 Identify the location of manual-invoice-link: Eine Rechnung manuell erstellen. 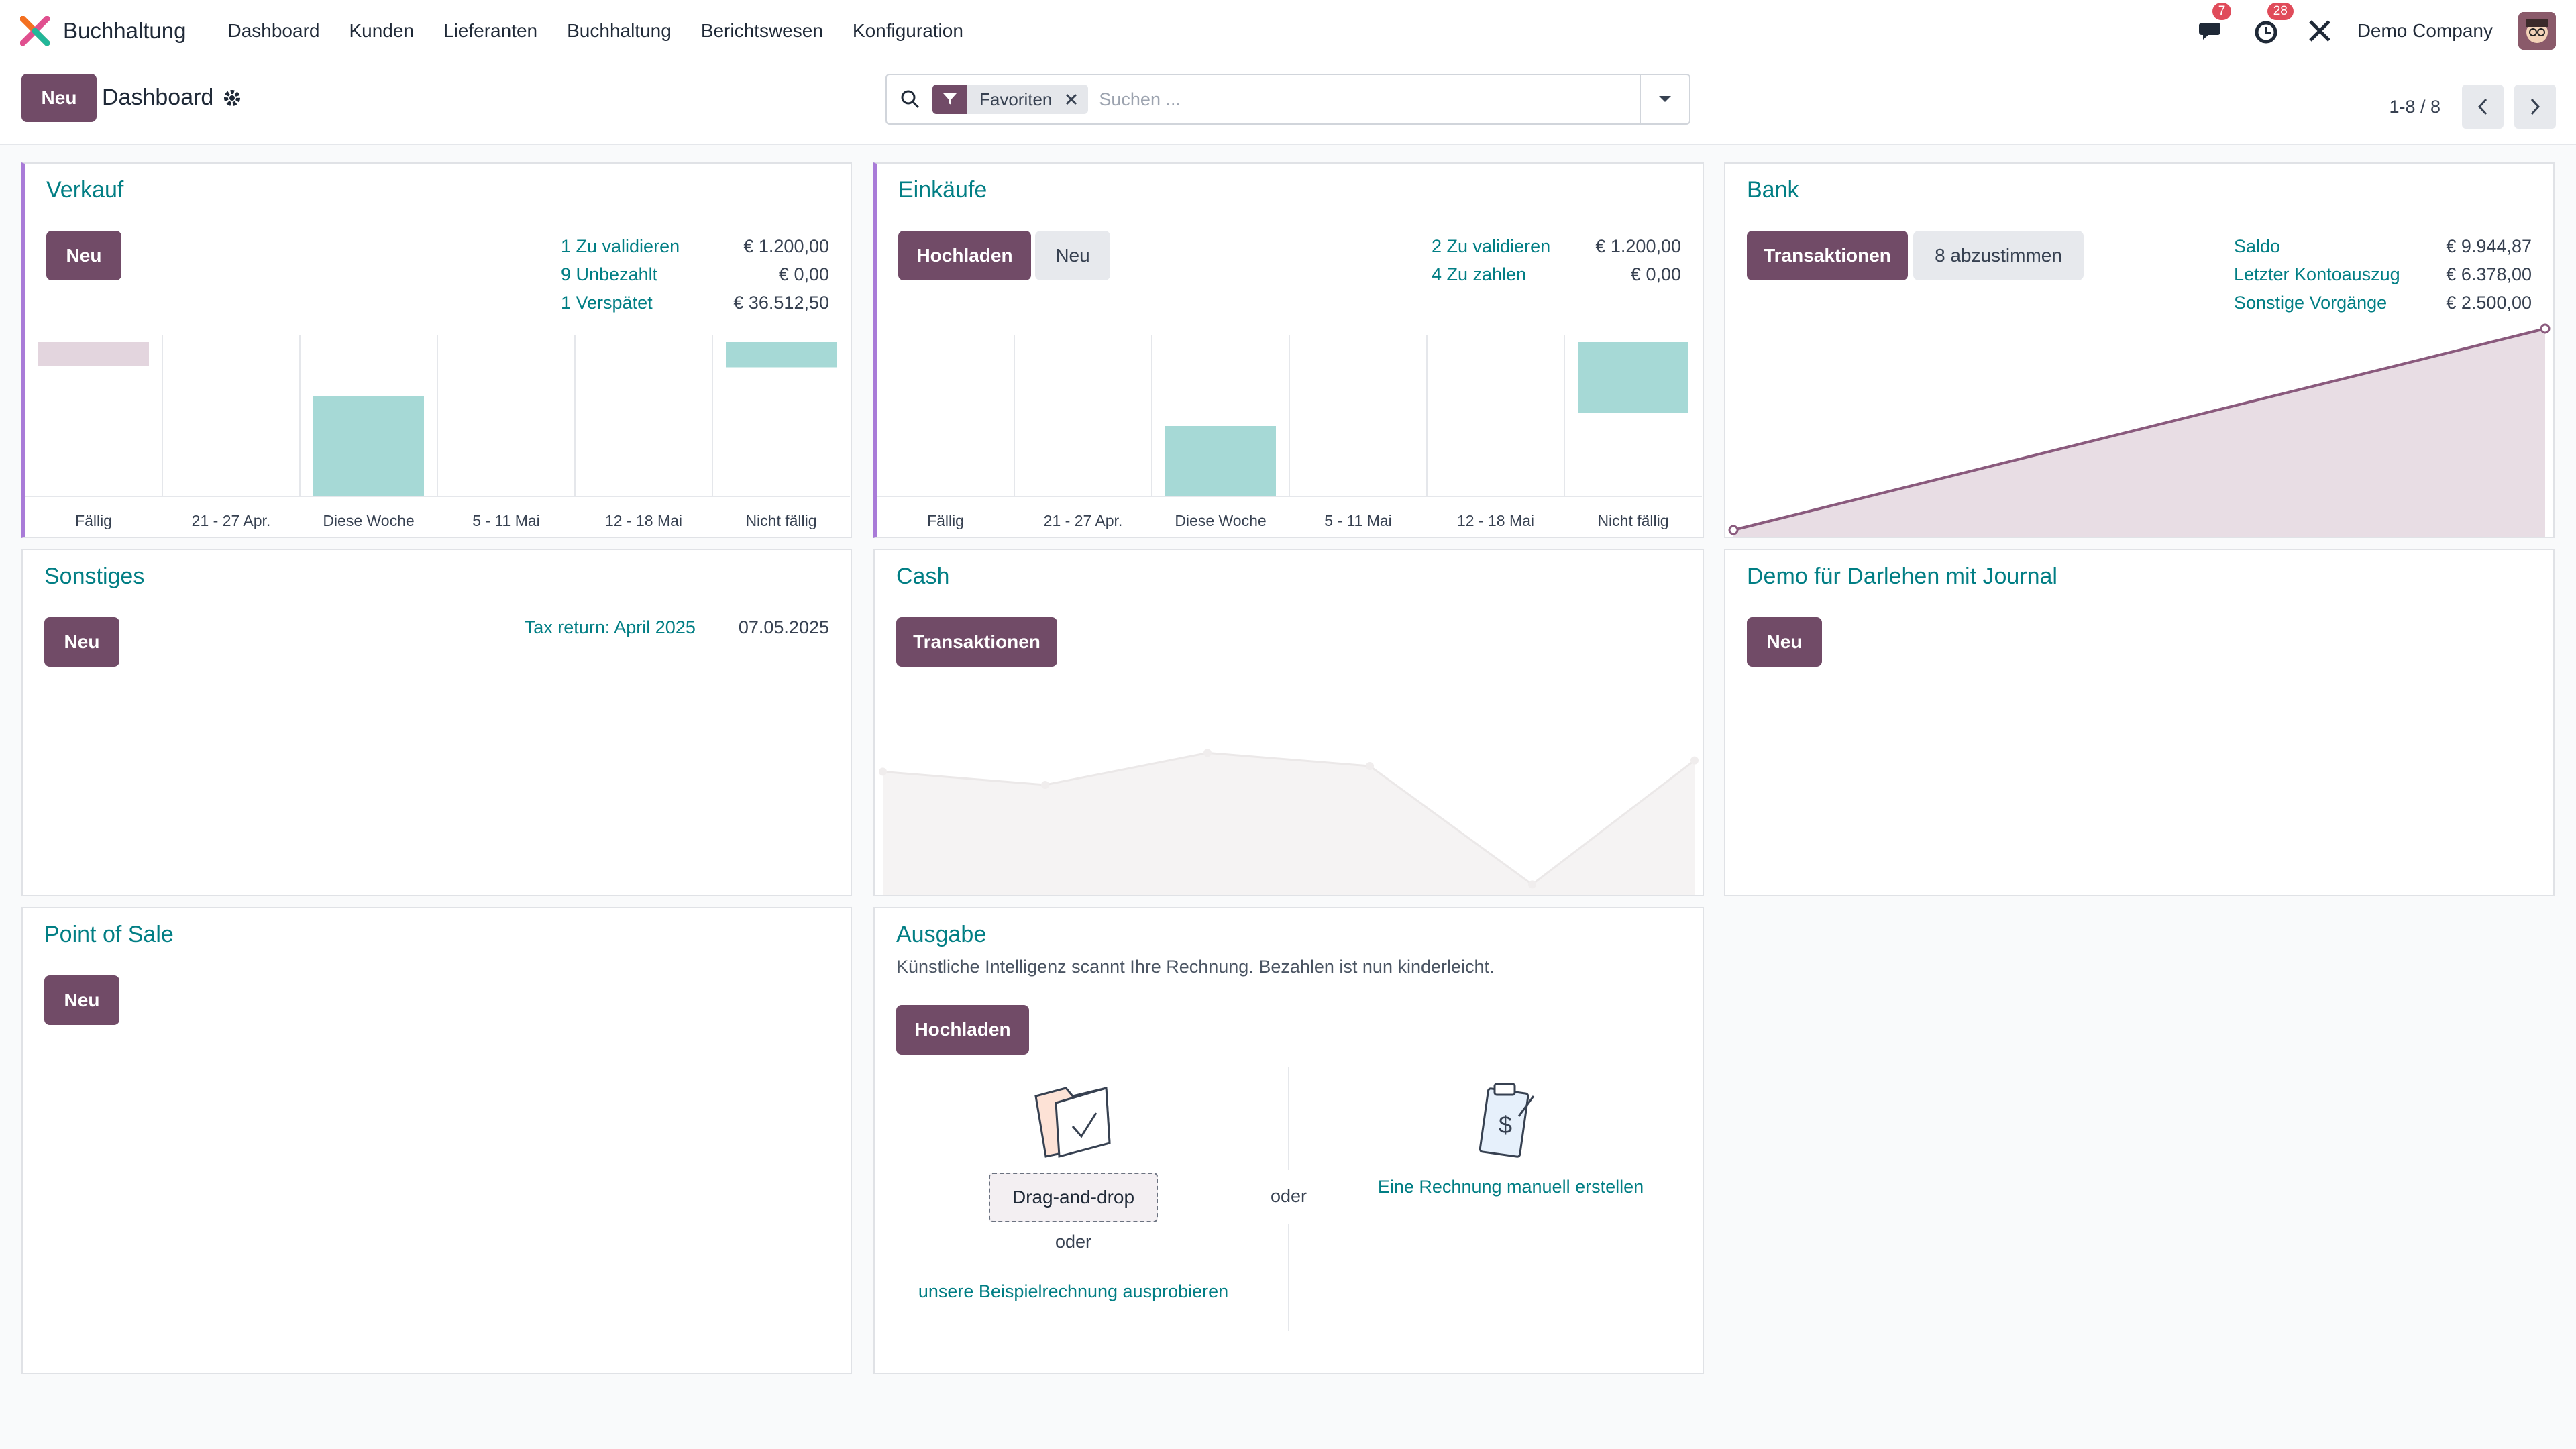
(1511, 1187).